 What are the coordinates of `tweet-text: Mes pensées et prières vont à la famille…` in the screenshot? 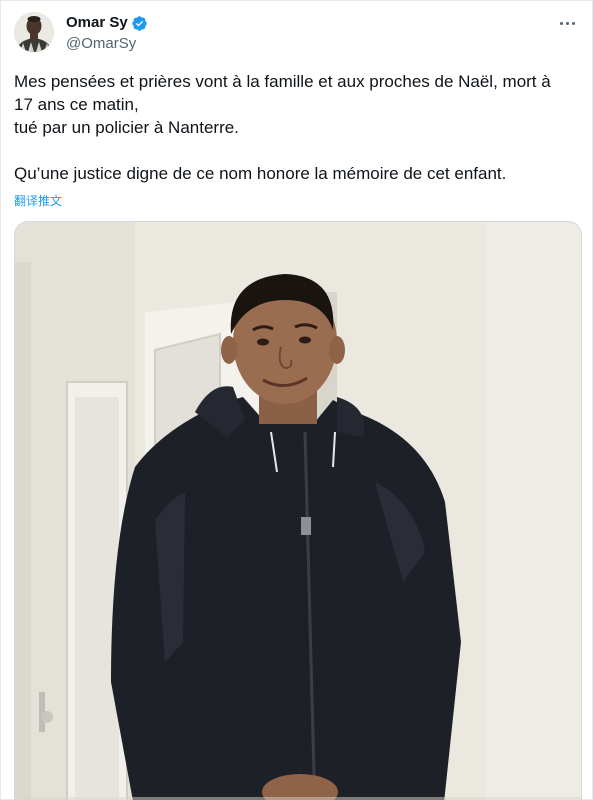 It's located at (294, 127).